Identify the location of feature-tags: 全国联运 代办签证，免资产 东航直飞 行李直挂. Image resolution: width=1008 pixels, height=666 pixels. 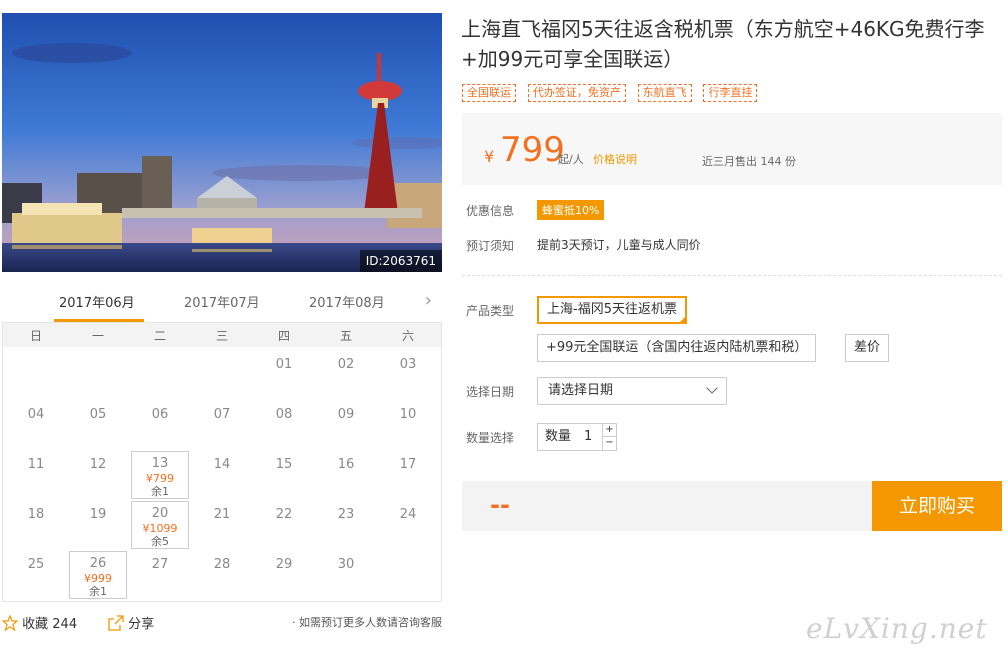
(613, 94).